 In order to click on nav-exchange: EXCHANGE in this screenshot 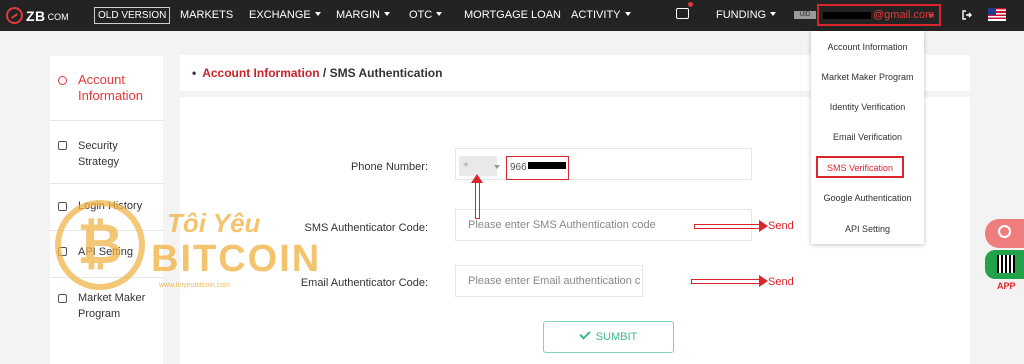, I will do `click(285, 15)`.